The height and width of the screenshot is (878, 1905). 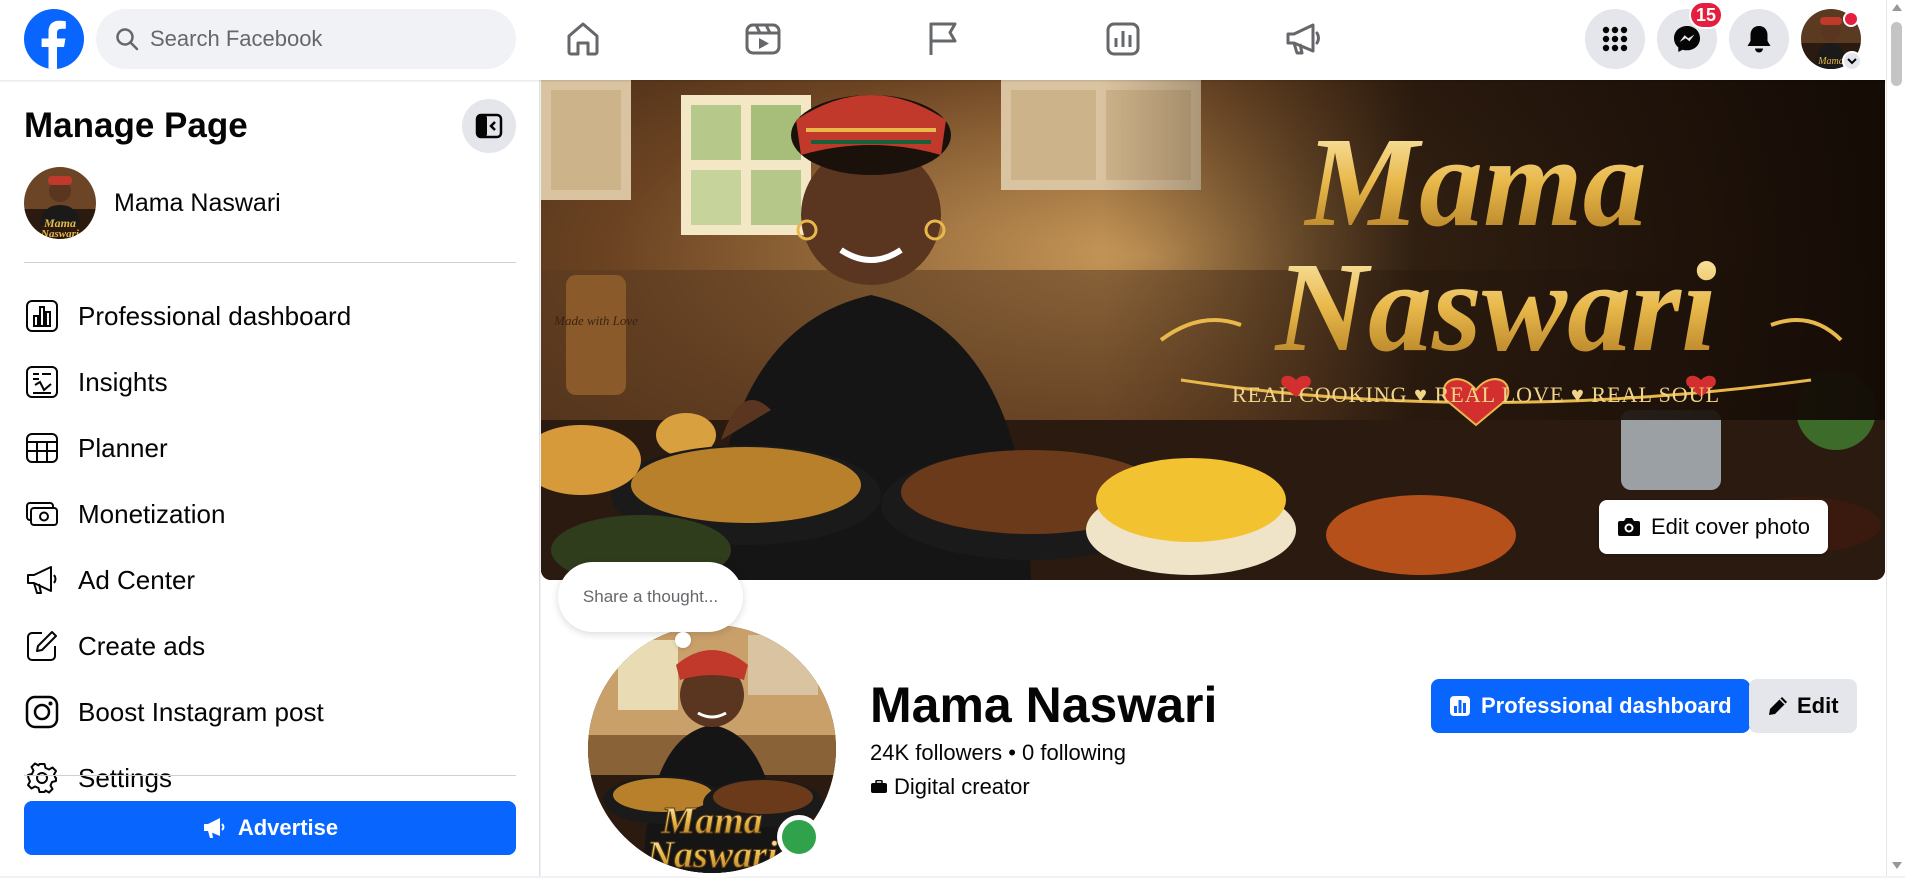 What do you see at coordinates (274, 448) in the screenshot?
I see `sidebar-item-planner: Planner` at bounding box center [274, 448].